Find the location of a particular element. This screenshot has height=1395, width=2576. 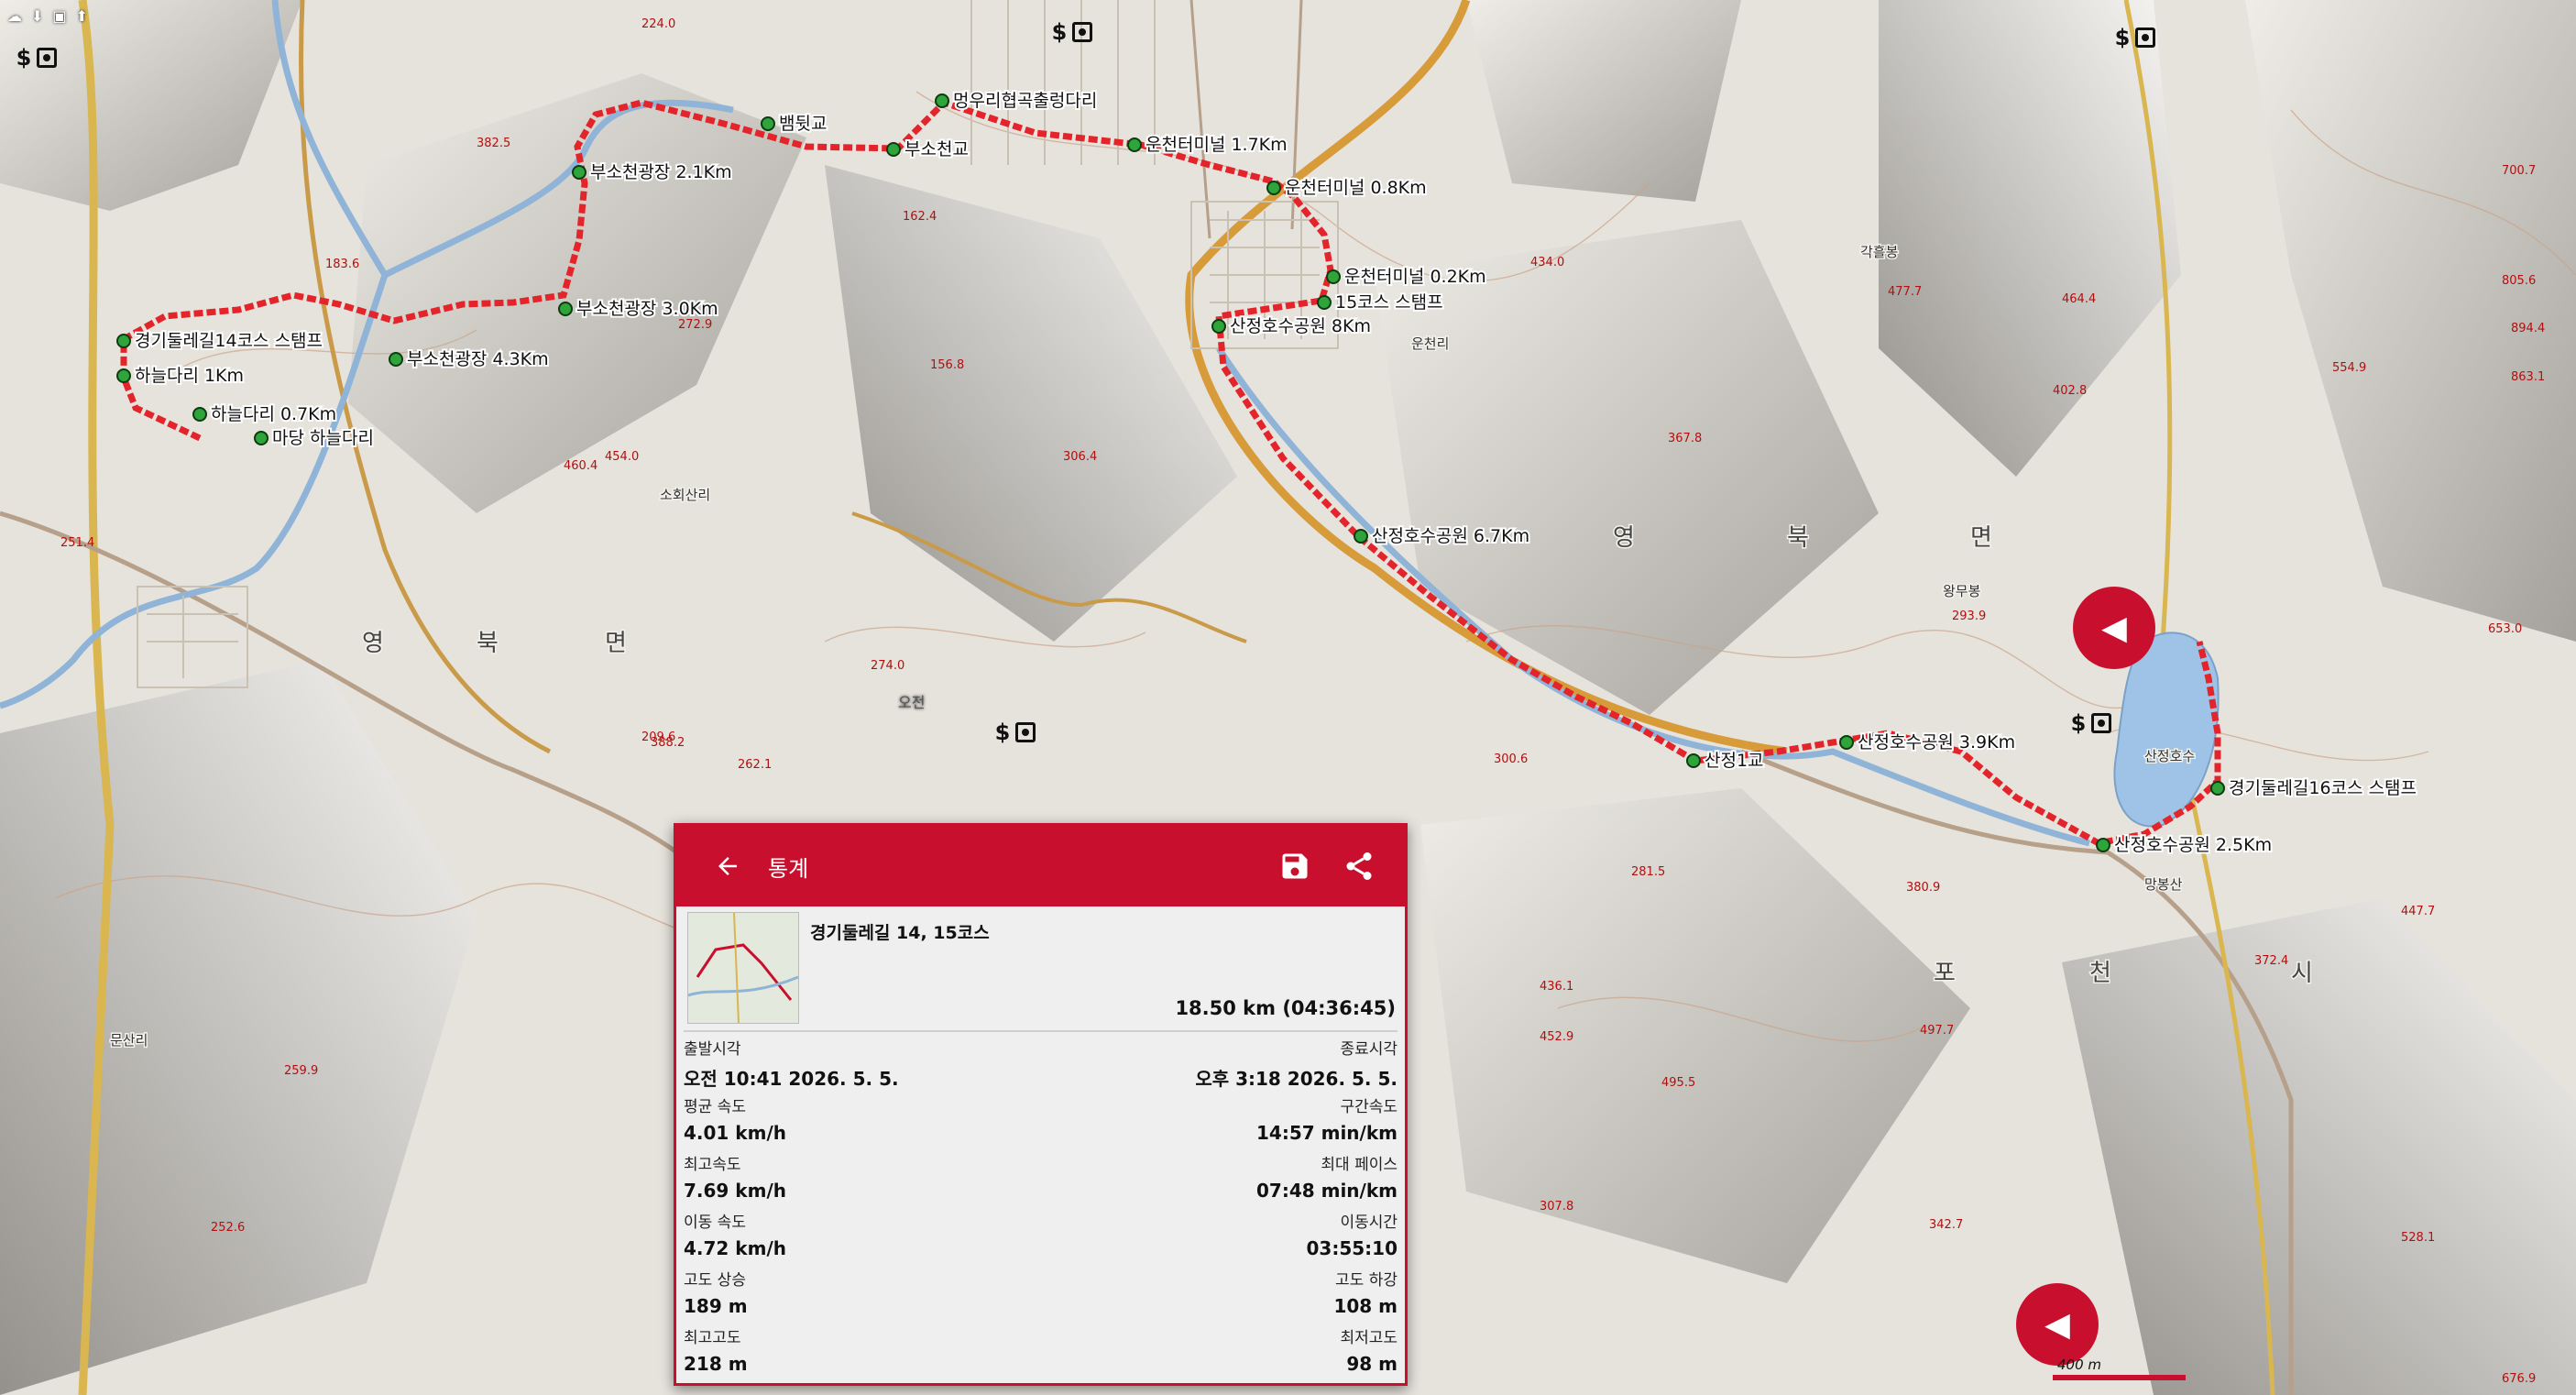

place-label: 왕무봉 is located at coordinates (1961, 591).